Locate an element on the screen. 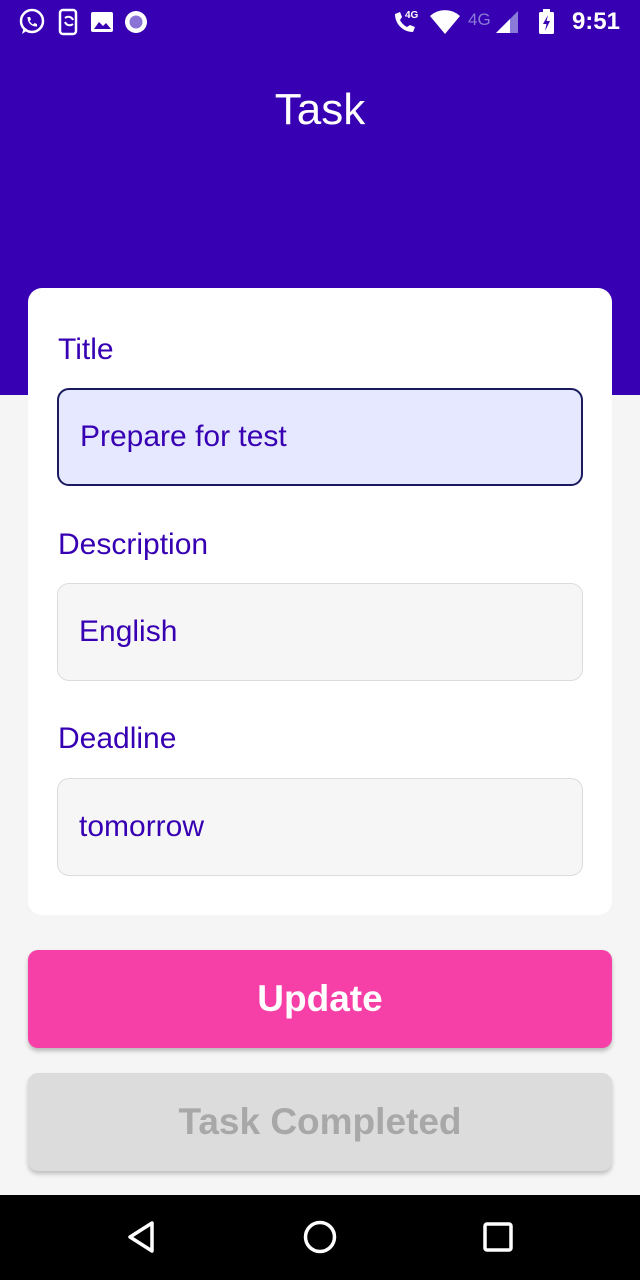 Image resolution: width=640 pixels, height=1280 pixels. image-icon is located at coordinates (103, 22).